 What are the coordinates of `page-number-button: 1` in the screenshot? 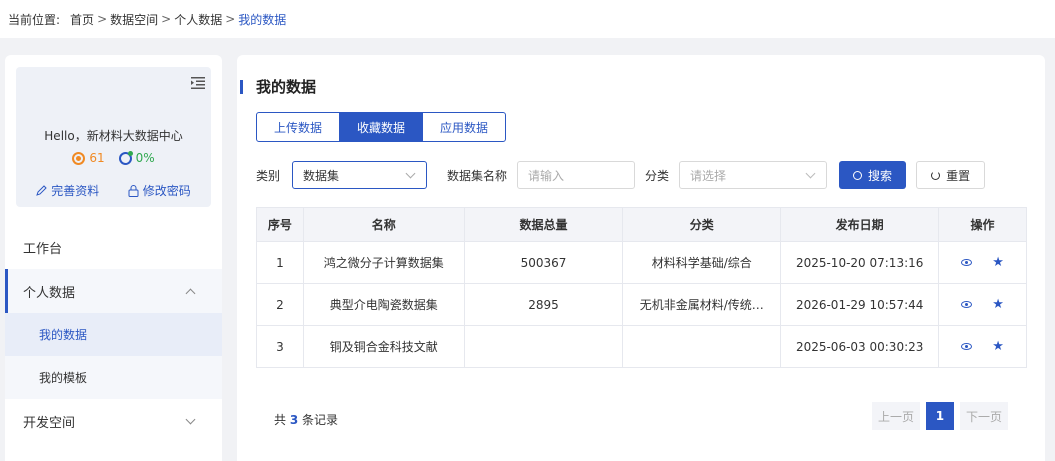 It's located at (939, 416).